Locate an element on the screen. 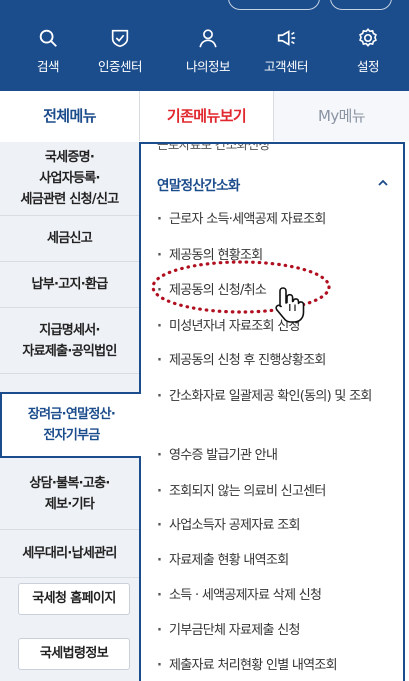  header-search-button: 검색 is located at coordinates (48, 53).